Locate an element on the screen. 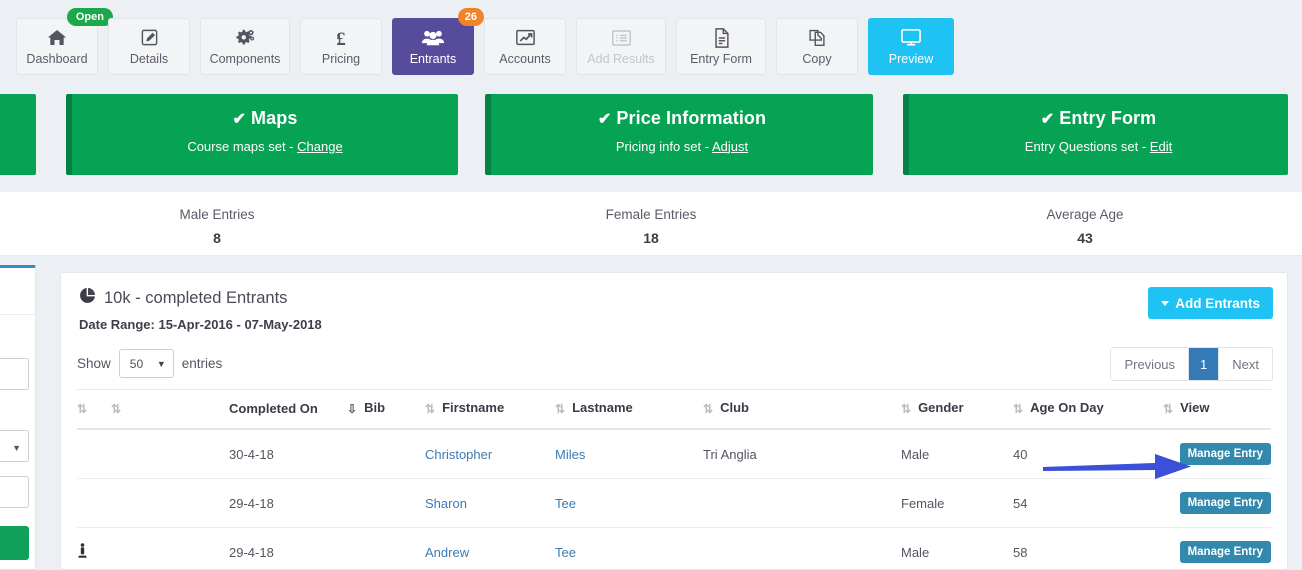 The height and width of the screenshot is (570, 1302). nav-tab-copy: Copy is located at coordinates (817, 46).